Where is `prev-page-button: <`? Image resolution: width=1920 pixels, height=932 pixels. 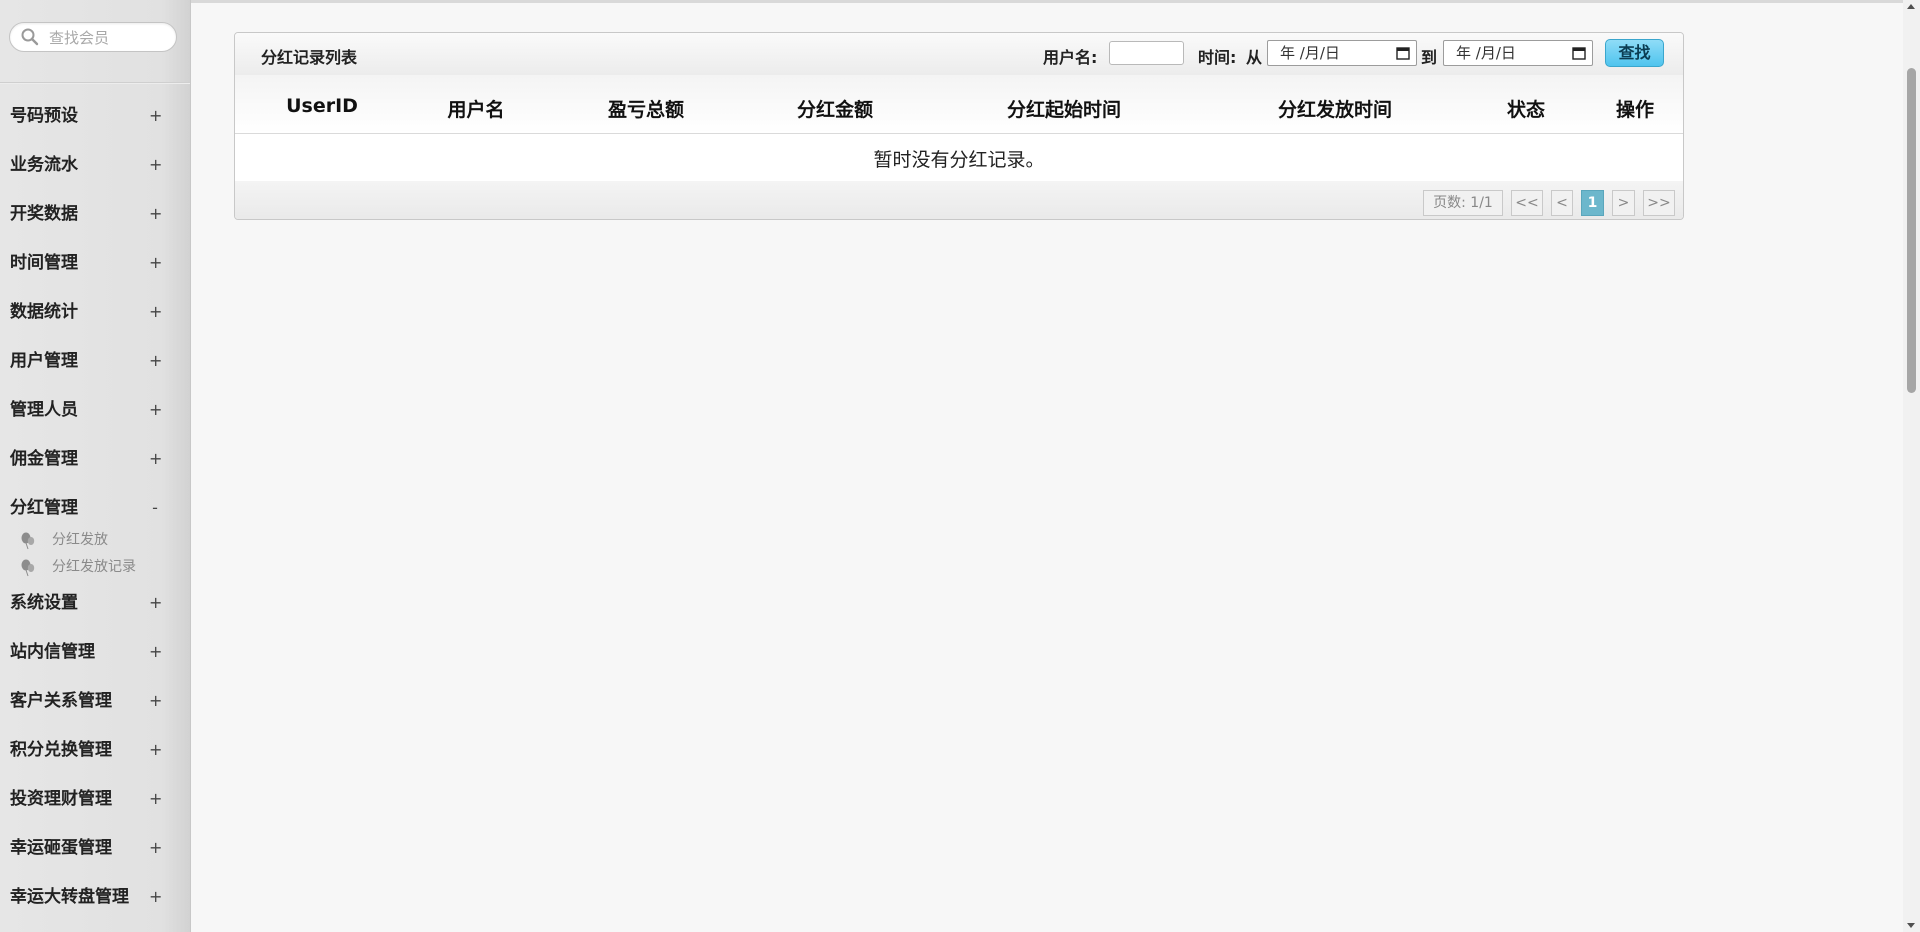 prev-page-button: < is located at coordinates (1562, 203).